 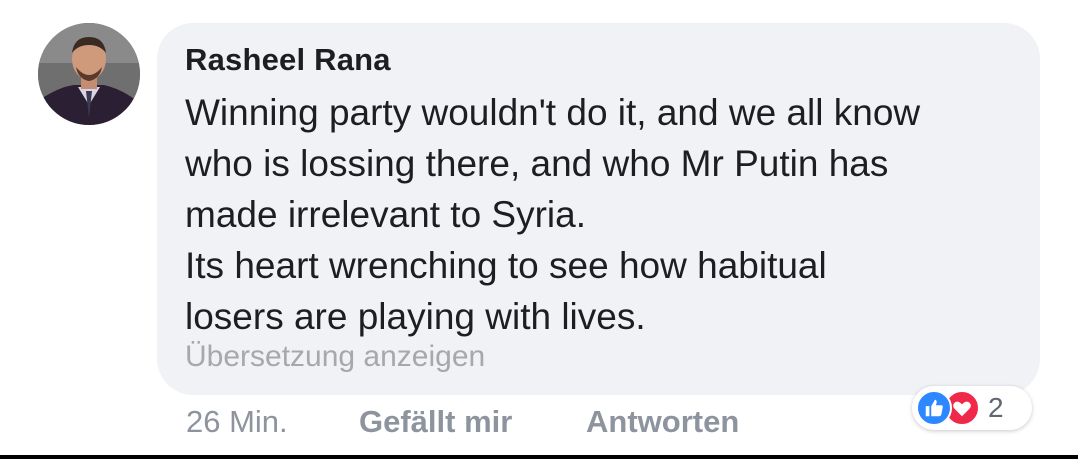 I want to click on divider, so click(x=539, y=457).